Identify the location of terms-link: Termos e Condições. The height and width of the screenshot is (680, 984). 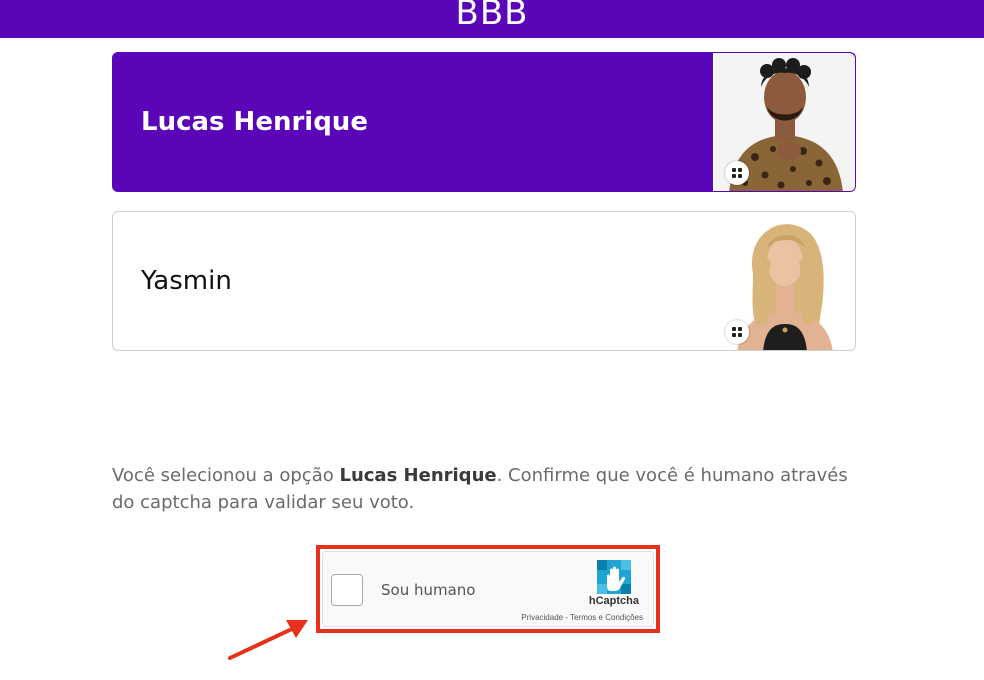
(606, 617).